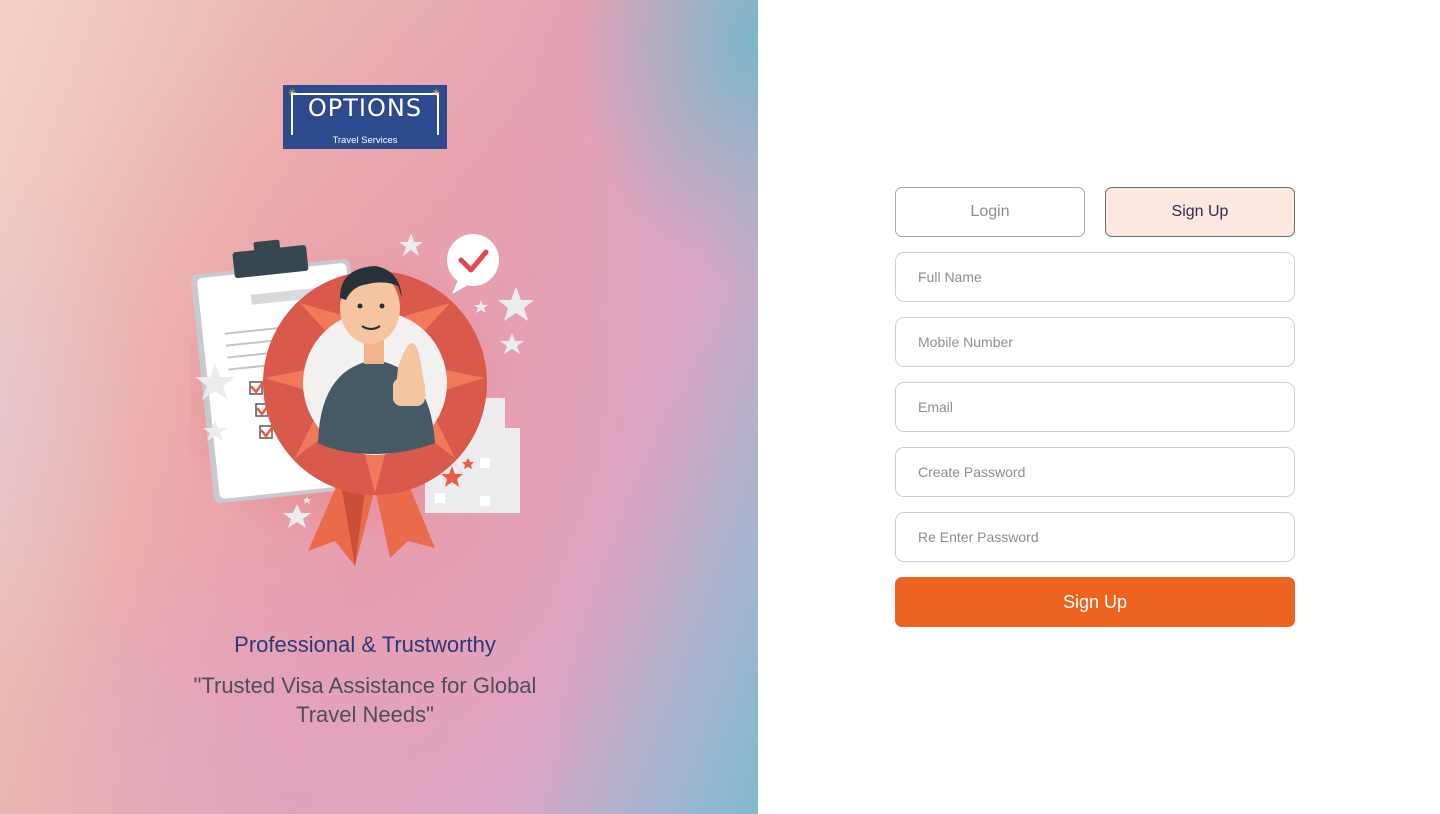 The width and height of the screenshot is (1440, 814). I want to click on checkmark-bubble-icon, so click(473, 264).